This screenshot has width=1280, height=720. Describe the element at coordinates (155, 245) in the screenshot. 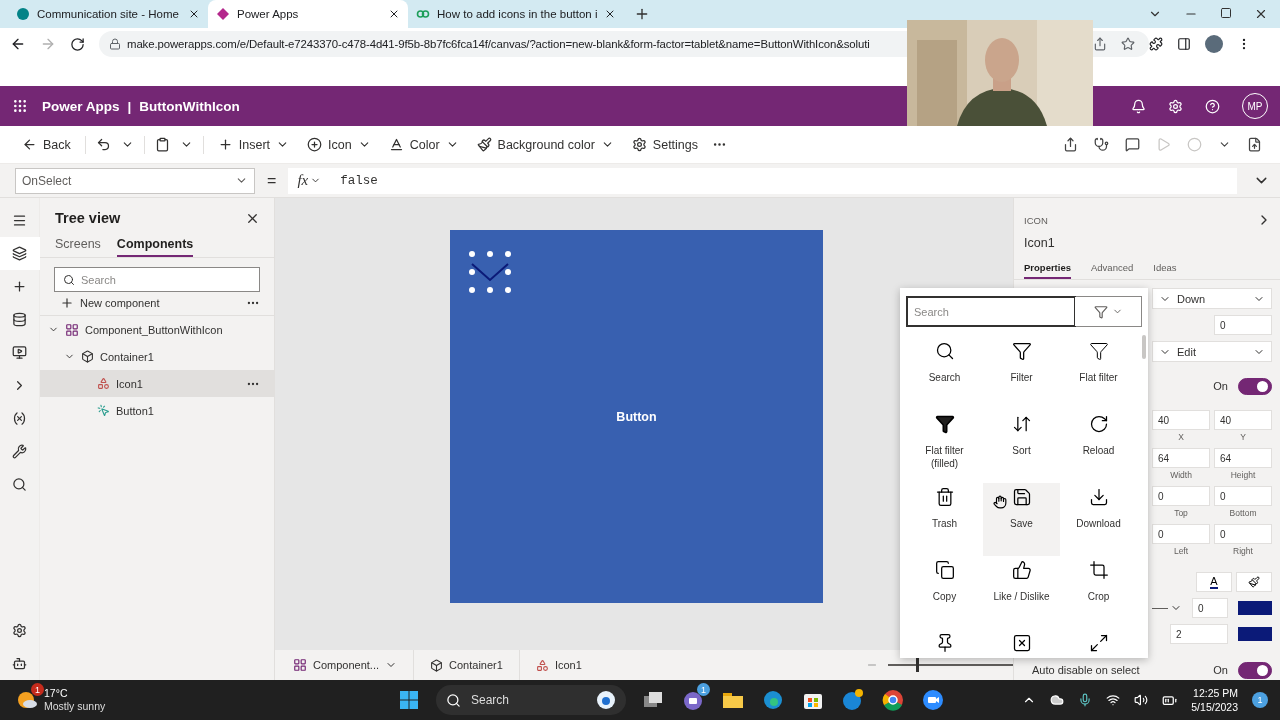

I see `panel-tab: Components` at that location.